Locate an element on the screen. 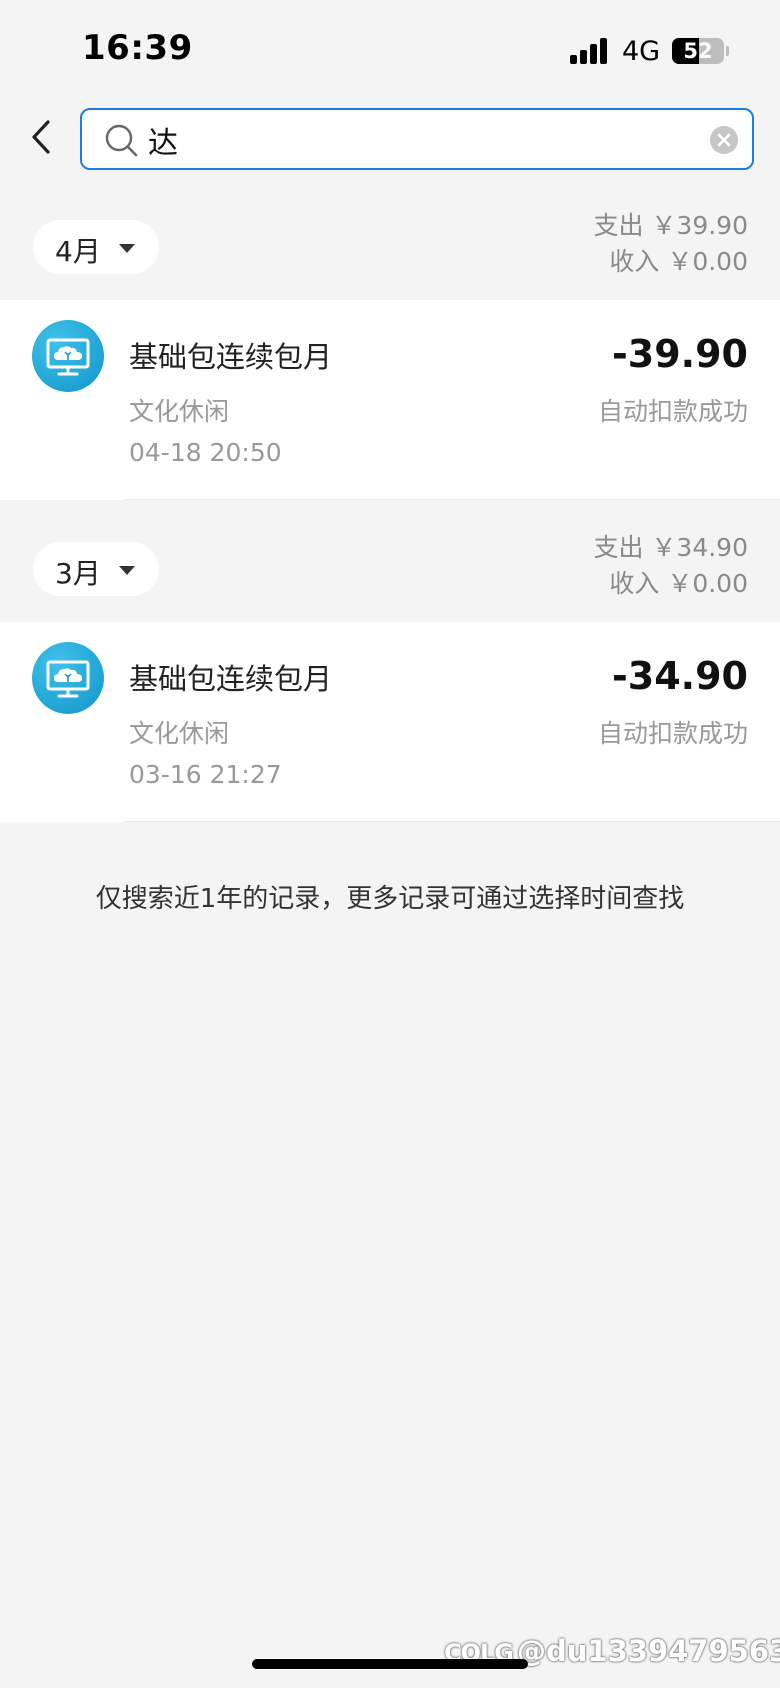  battery-tip is located at coordinates (727, 51).